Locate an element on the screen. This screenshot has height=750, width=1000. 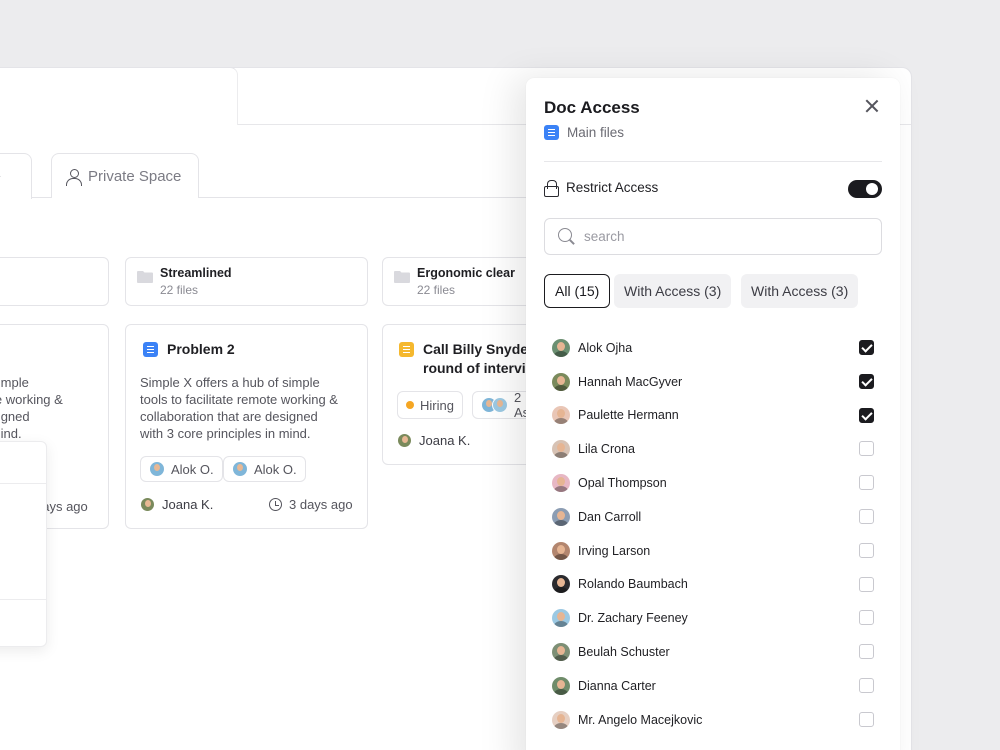
card-time: 3 days ago is located at coordinates (311, 504).